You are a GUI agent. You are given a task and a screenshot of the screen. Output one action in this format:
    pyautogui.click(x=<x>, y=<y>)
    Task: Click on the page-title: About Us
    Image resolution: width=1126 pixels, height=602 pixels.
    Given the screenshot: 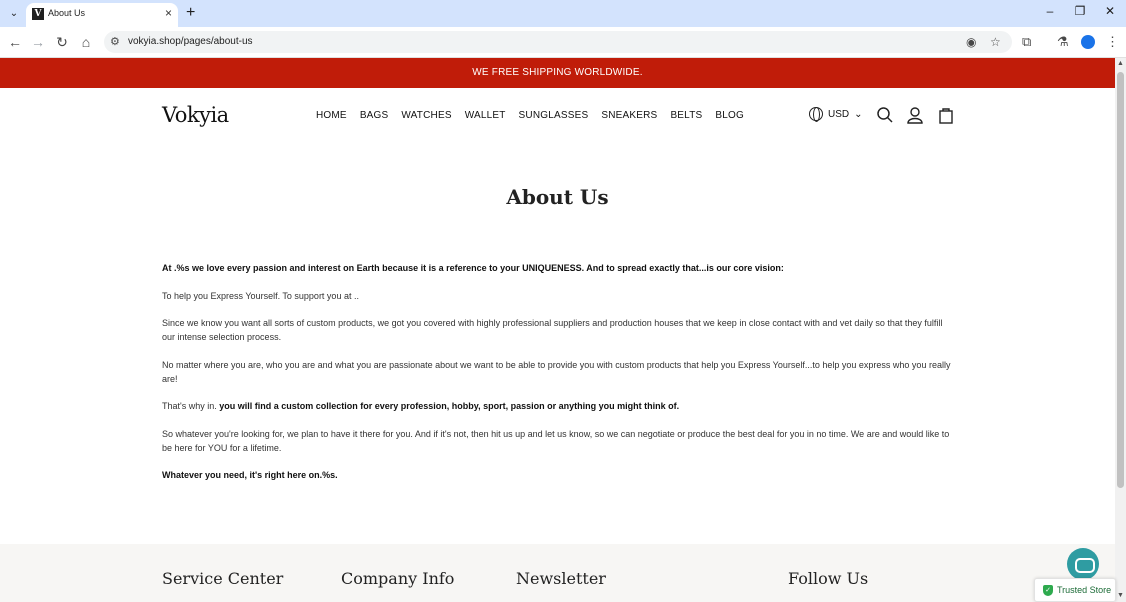 What is the action you would take?
    pyautogui.click(x=557, y=197)
    